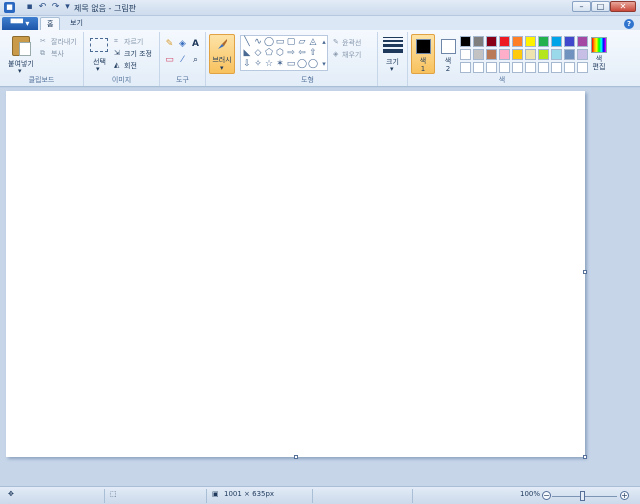  Describe the element at coordinates (222, 54) in the screenshot. I see `brushes-button: 브러시 ▾` at that location.